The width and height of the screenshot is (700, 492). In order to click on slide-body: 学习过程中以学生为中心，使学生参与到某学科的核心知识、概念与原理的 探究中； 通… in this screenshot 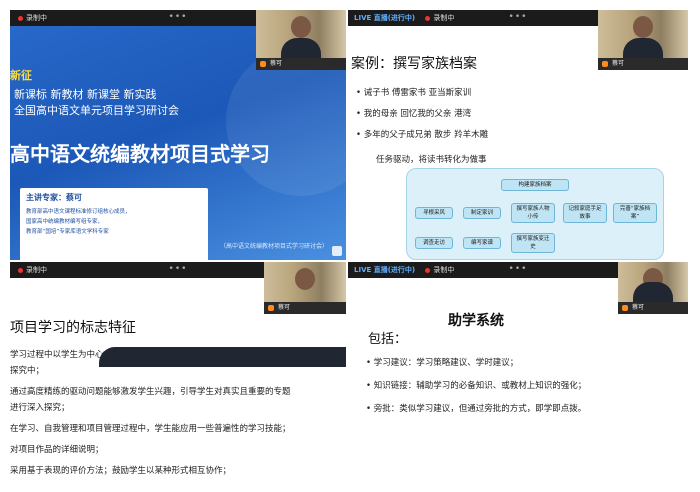, I will do `click(175, 415)`.